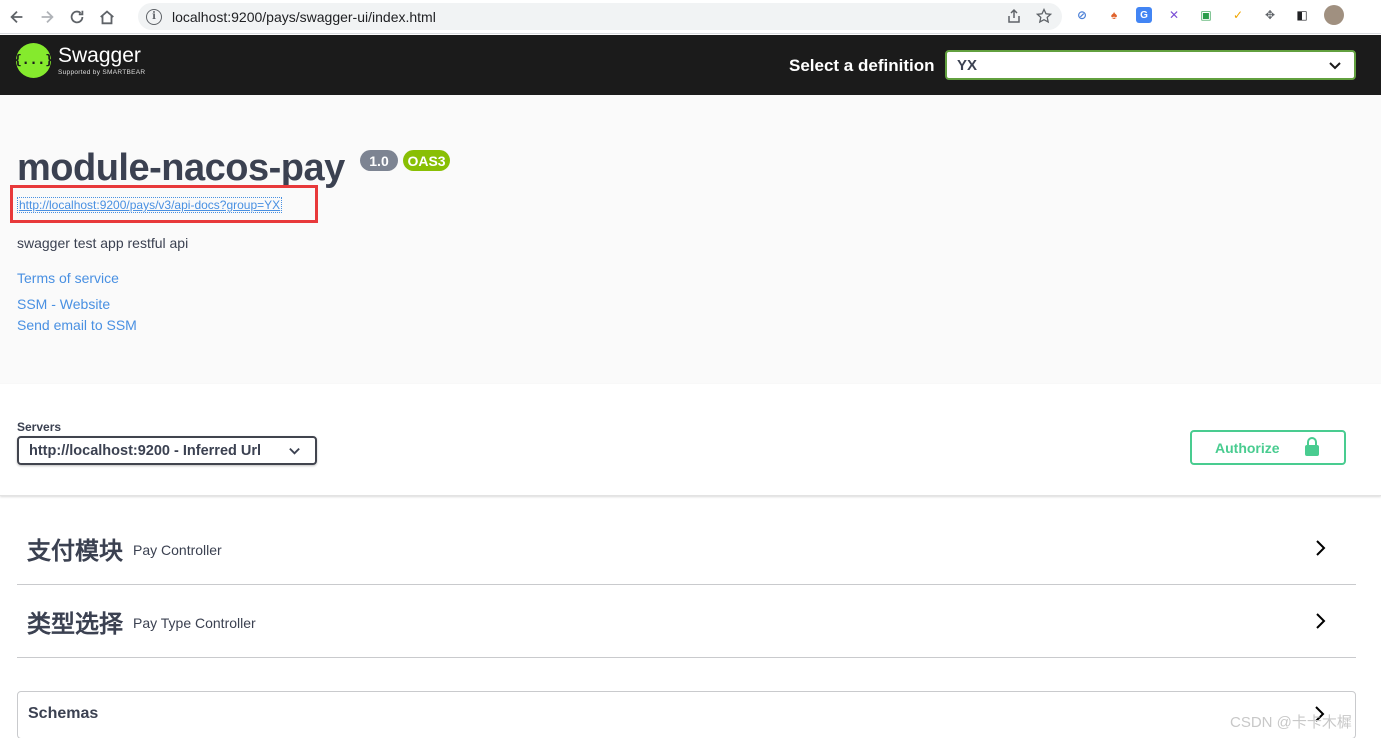 This screenshot has height=738, width=1381. I want to click on version-badge: 1.0, so click(379, 160).